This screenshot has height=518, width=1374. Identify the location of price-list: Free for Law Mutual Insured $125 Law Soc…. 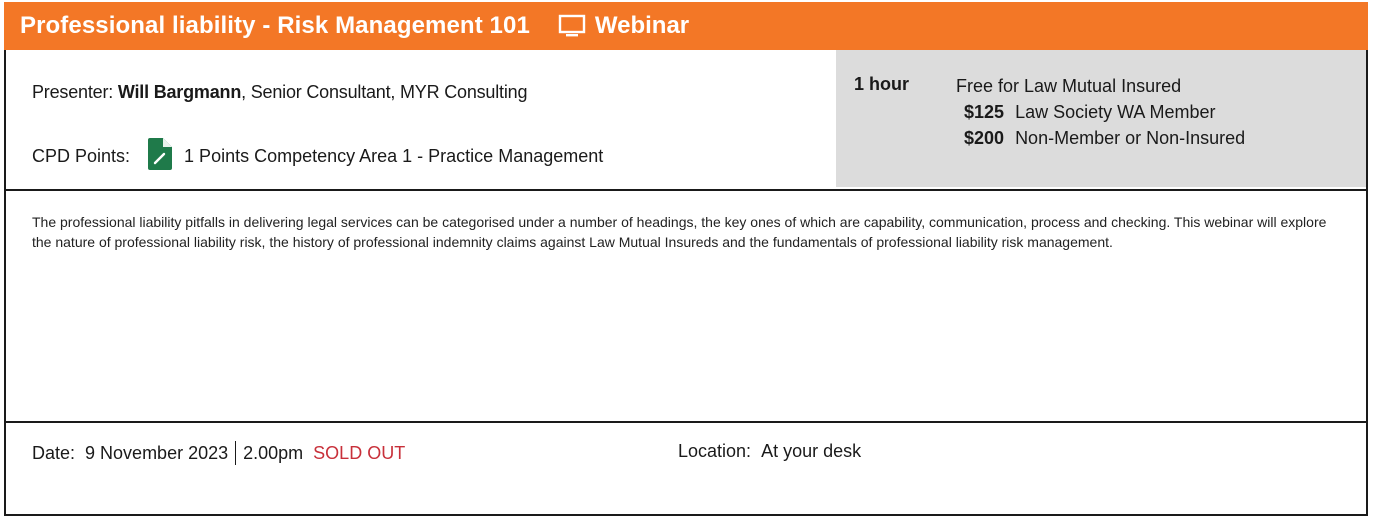
(1100, 112).